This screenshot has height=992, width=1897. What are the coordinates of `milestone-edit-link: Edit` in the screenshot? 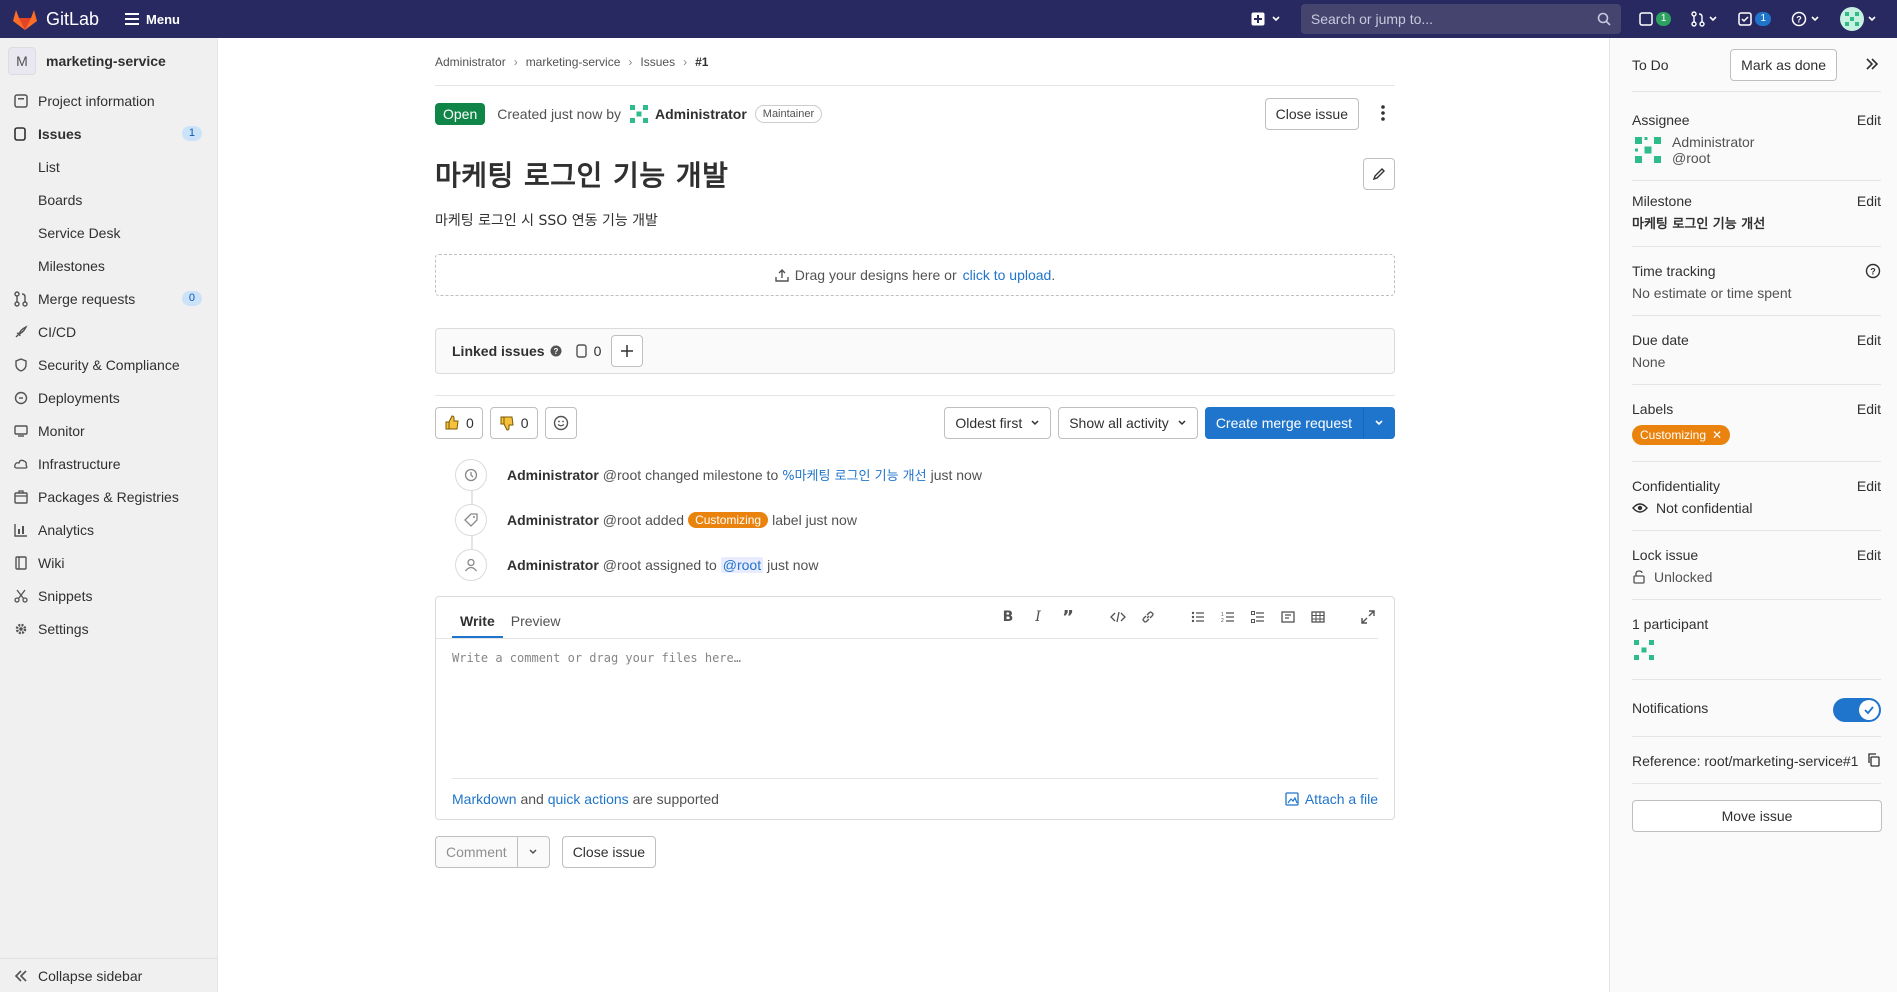 It's located at (1869, 201).